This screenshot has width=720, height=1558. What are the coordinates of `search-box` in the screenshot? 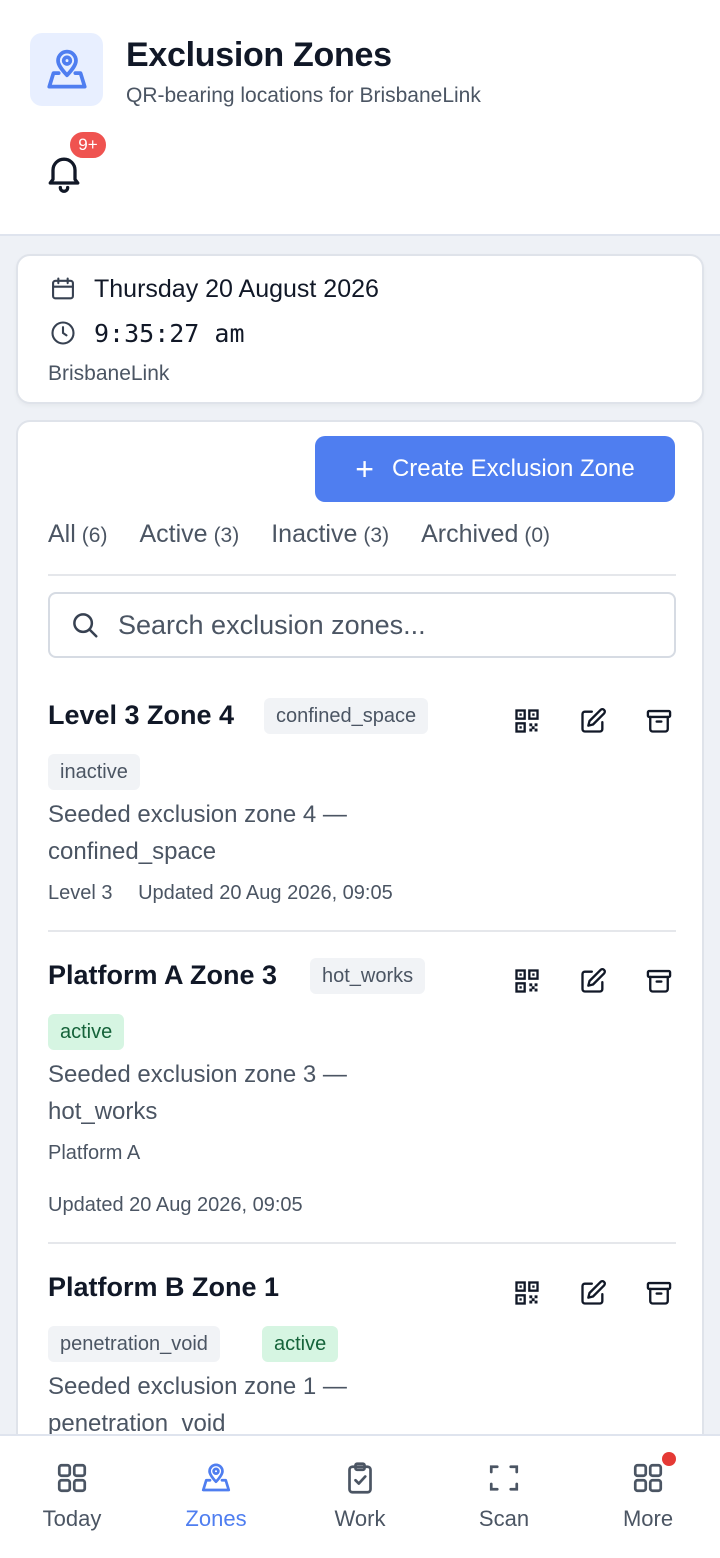 It's located at (362, 625).